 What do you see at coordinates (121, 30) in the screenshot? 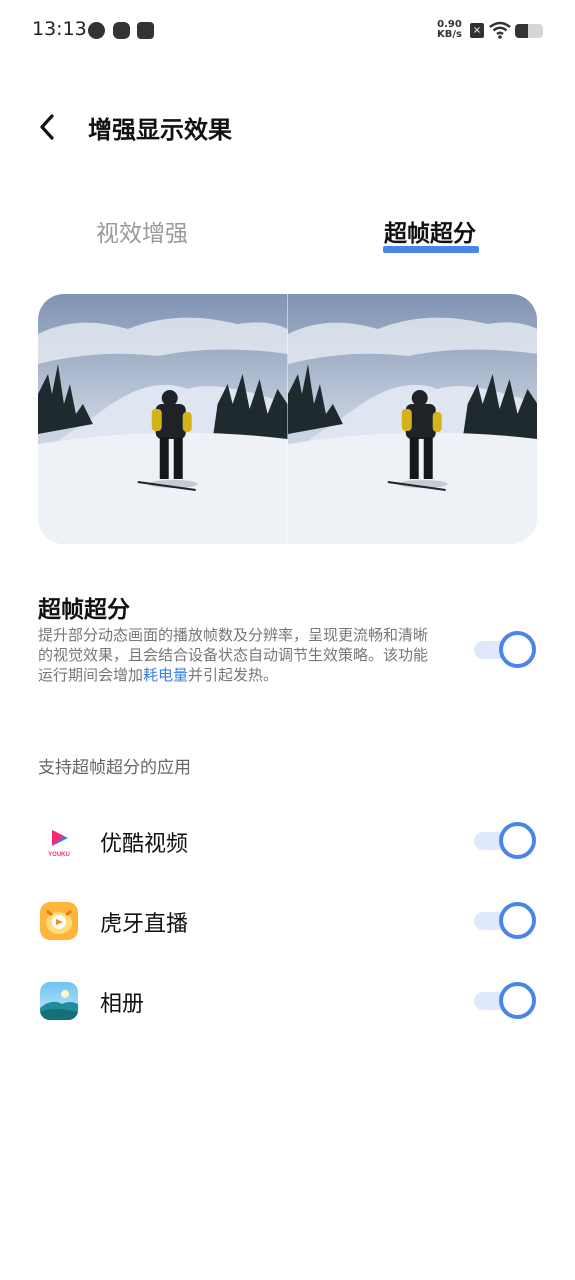
I see `app-notification-icon` at bounding box center [121, 30].